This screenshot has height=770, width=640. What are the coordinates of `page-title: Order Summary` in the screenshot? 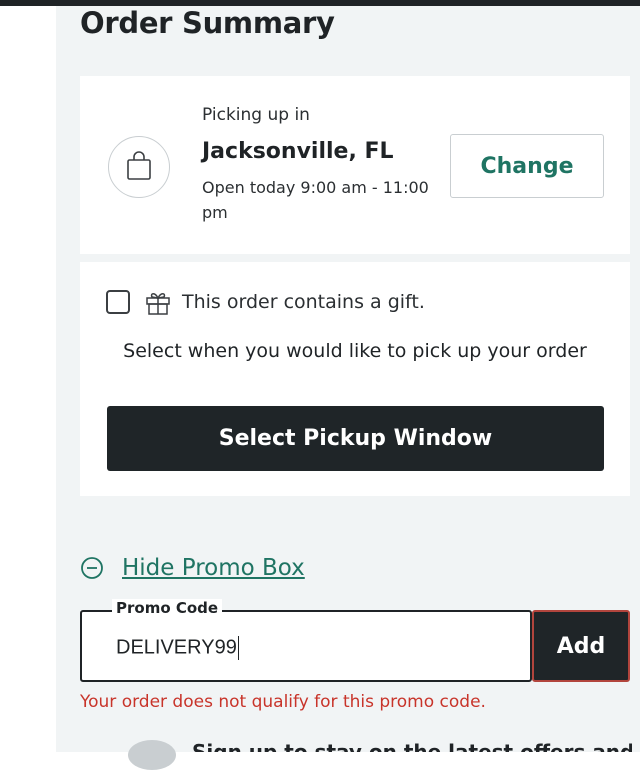 It's located at (207, 23).